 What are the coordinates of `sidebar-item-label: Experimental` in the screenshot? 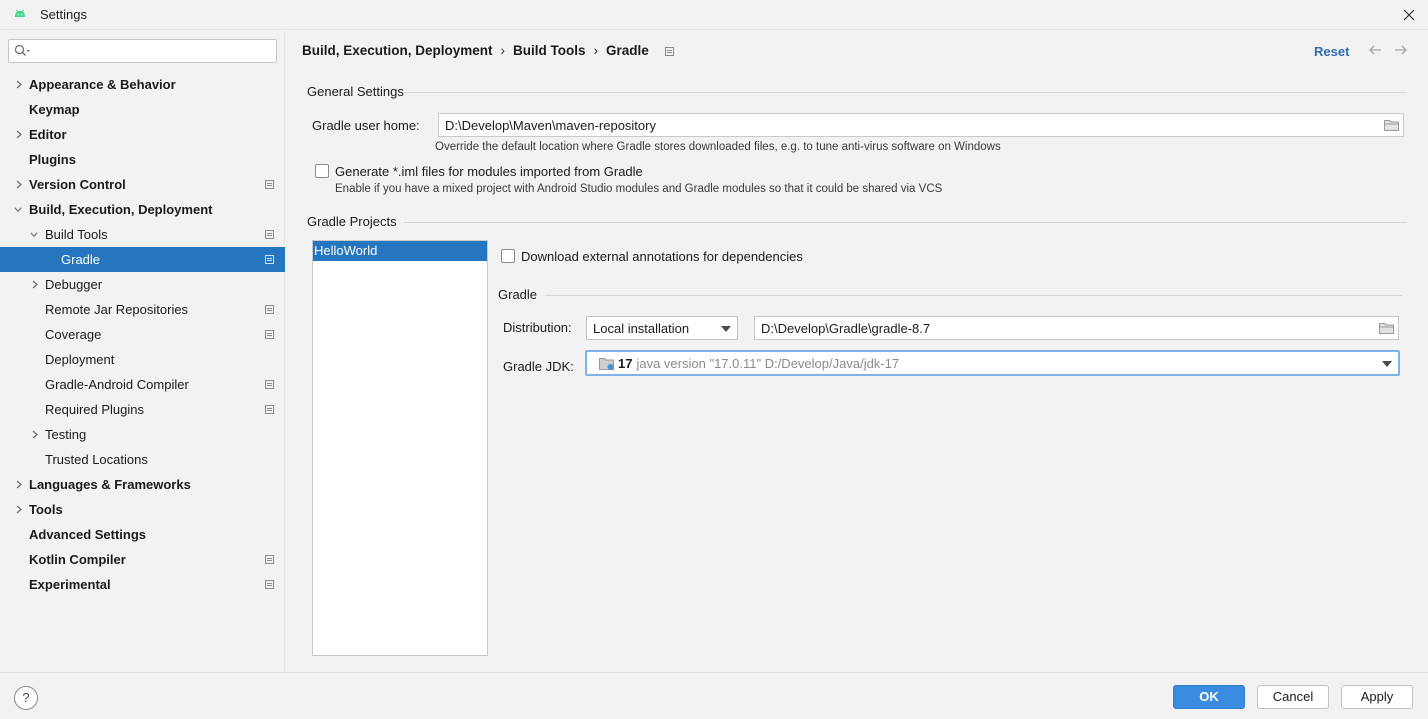 It's located at (70, 584).